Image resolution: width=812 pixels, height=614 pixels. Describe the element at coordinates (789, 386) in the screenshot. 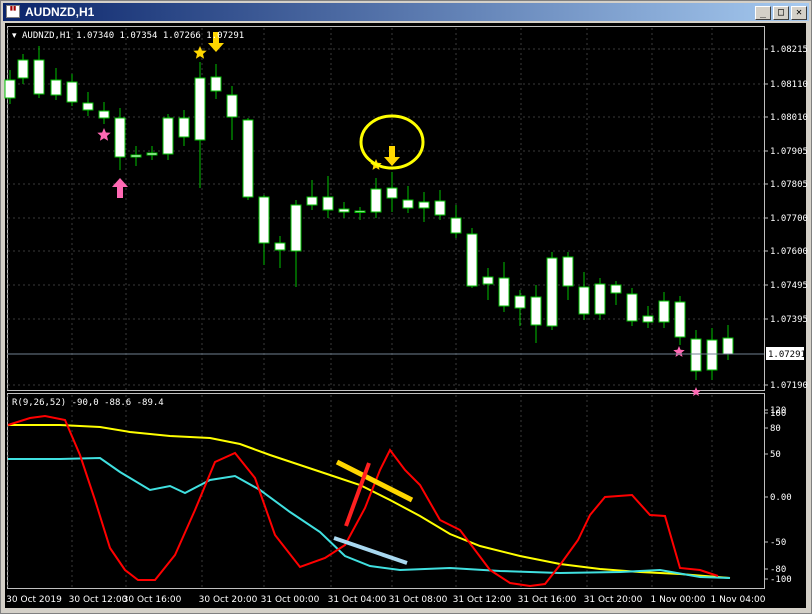

I see `price-label: 1.07190` at that location.